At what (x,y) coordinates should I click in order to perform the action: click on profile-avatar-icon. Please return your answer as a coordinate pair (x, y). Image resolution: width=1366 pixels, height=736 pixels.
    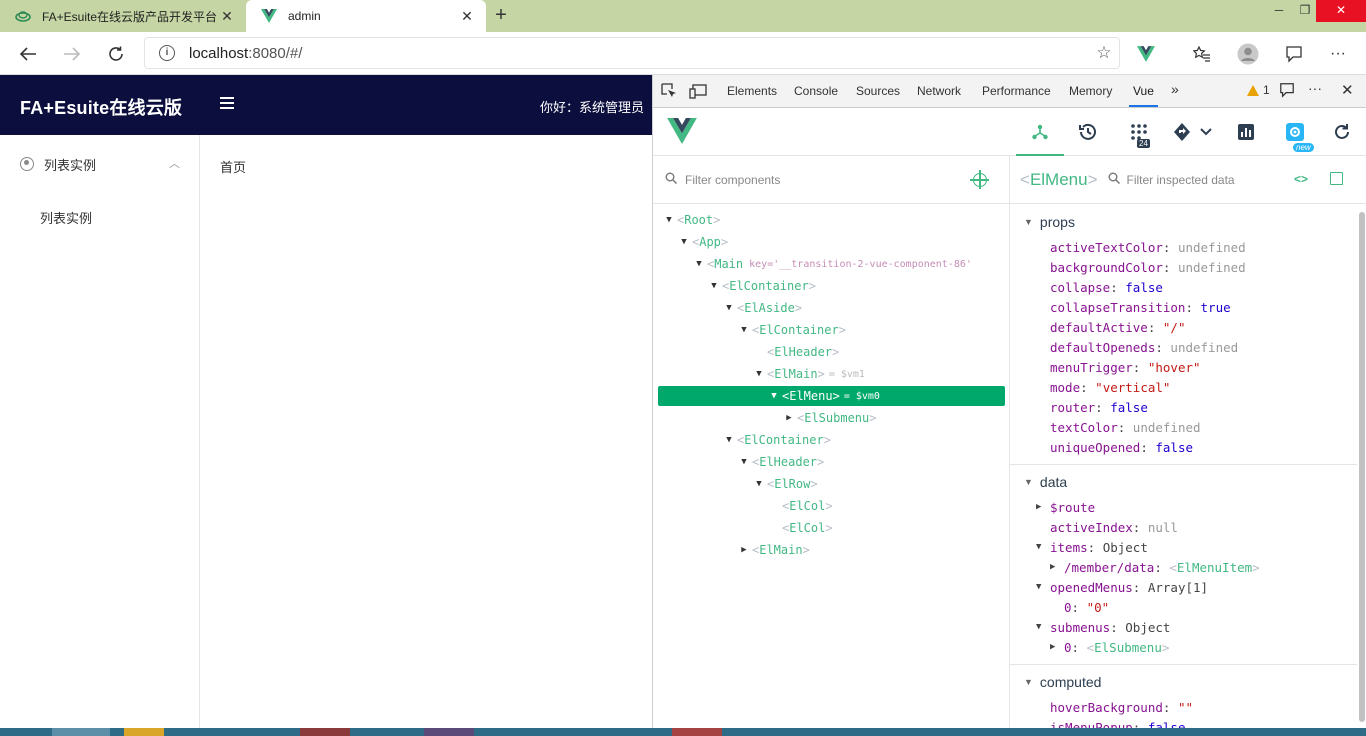
    Looking at the image, I should click on (1248, 54).